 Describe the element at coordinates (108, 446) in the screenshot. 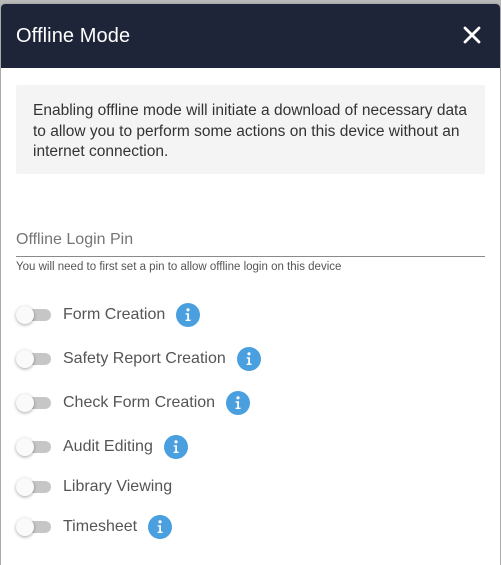

I see `toggle-label: Audit Editing` at that location.